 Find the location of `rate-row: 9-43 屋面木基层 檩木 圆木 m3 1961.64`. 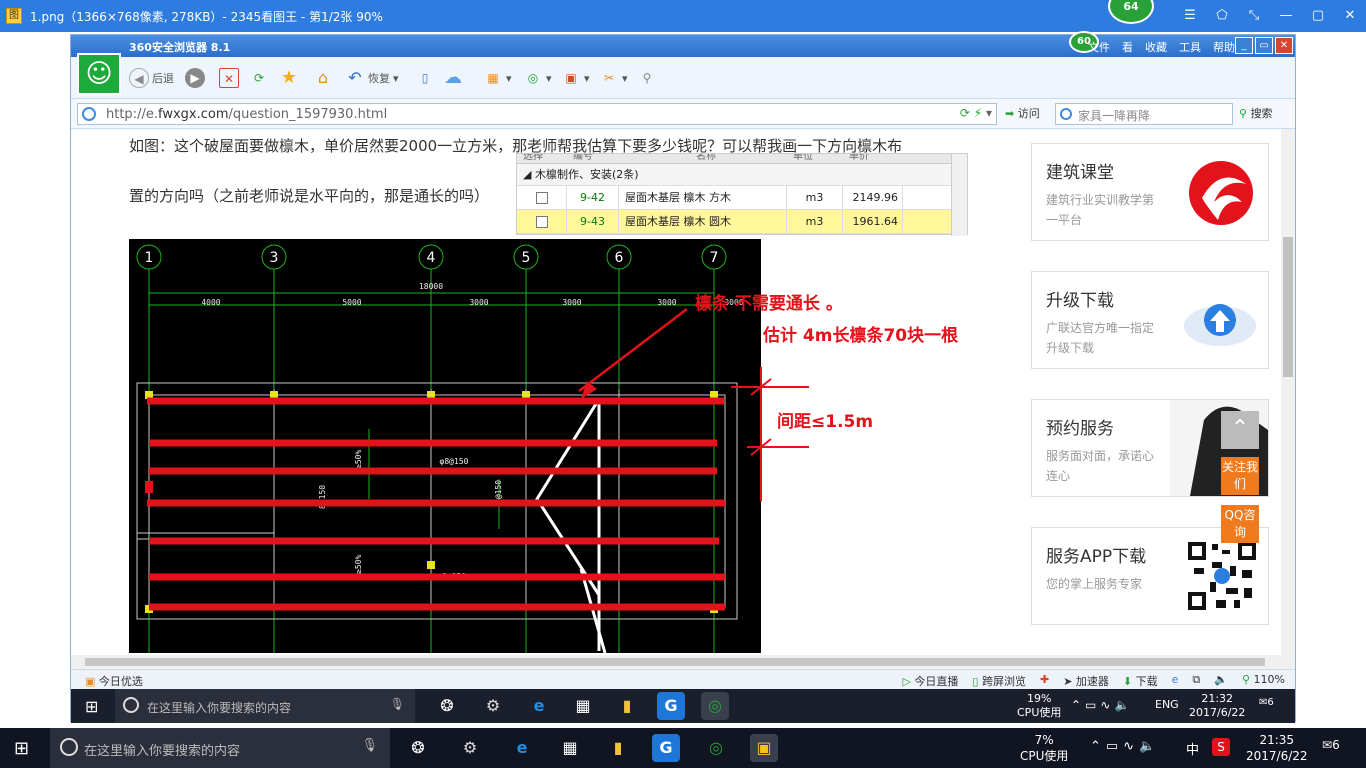

rate-row: 9-43 屋面木基层 檩木 圆木 m3 1961.64 is located at coordinates (742, 222).